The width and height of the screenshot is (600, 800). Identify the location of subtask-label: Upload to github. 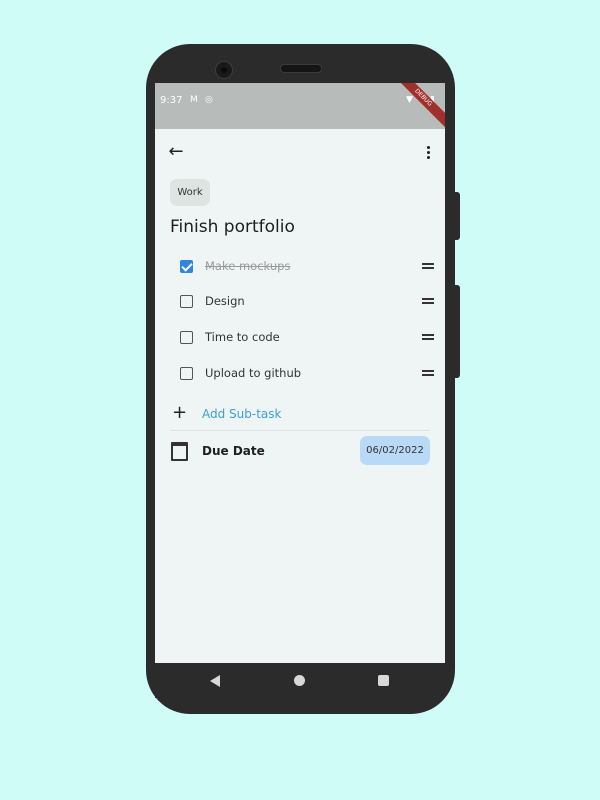
(253, 373).